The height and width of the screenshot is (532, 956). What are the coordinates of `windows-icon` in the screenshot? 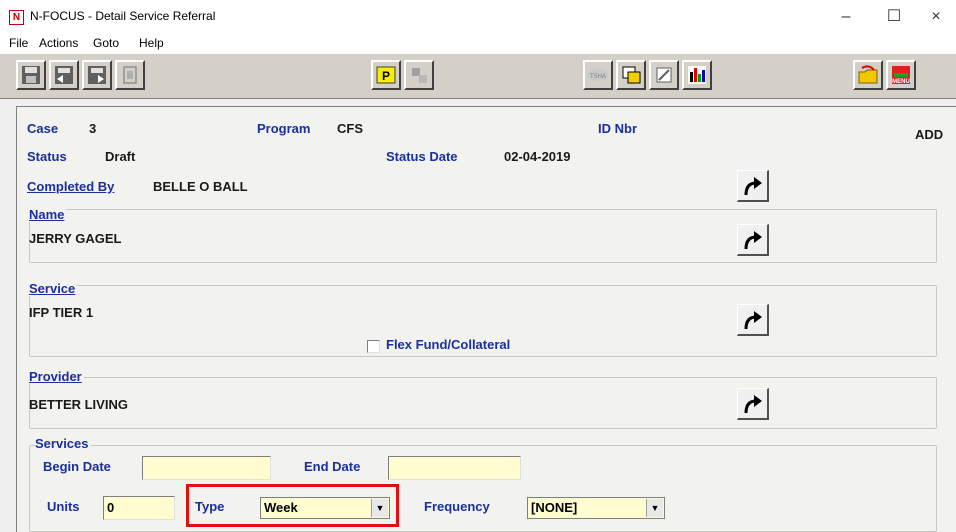 It's located at (631, 75).